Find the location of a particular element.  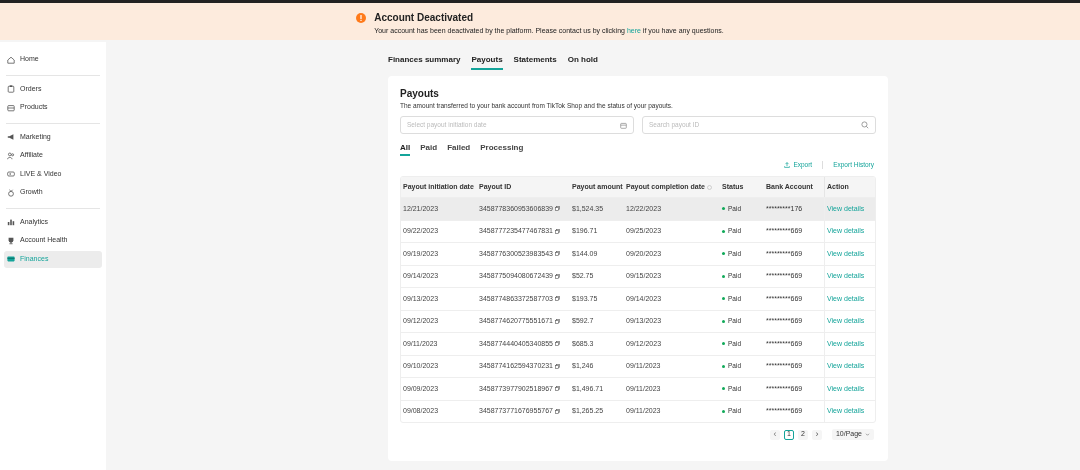

banner-title: Account Deactivated is located at coordinates (424, 17).